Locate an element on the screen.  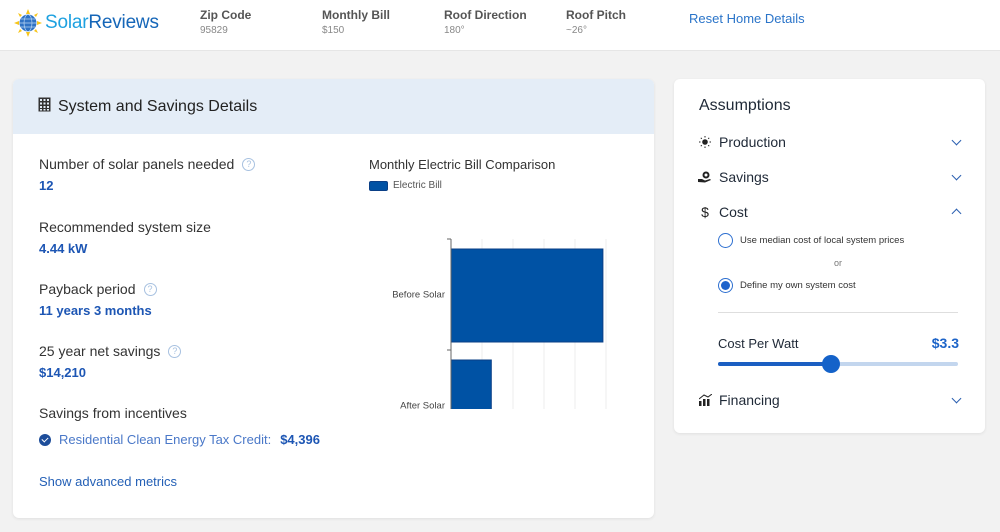
radio-own-cost is located at coordinates (725, 285).